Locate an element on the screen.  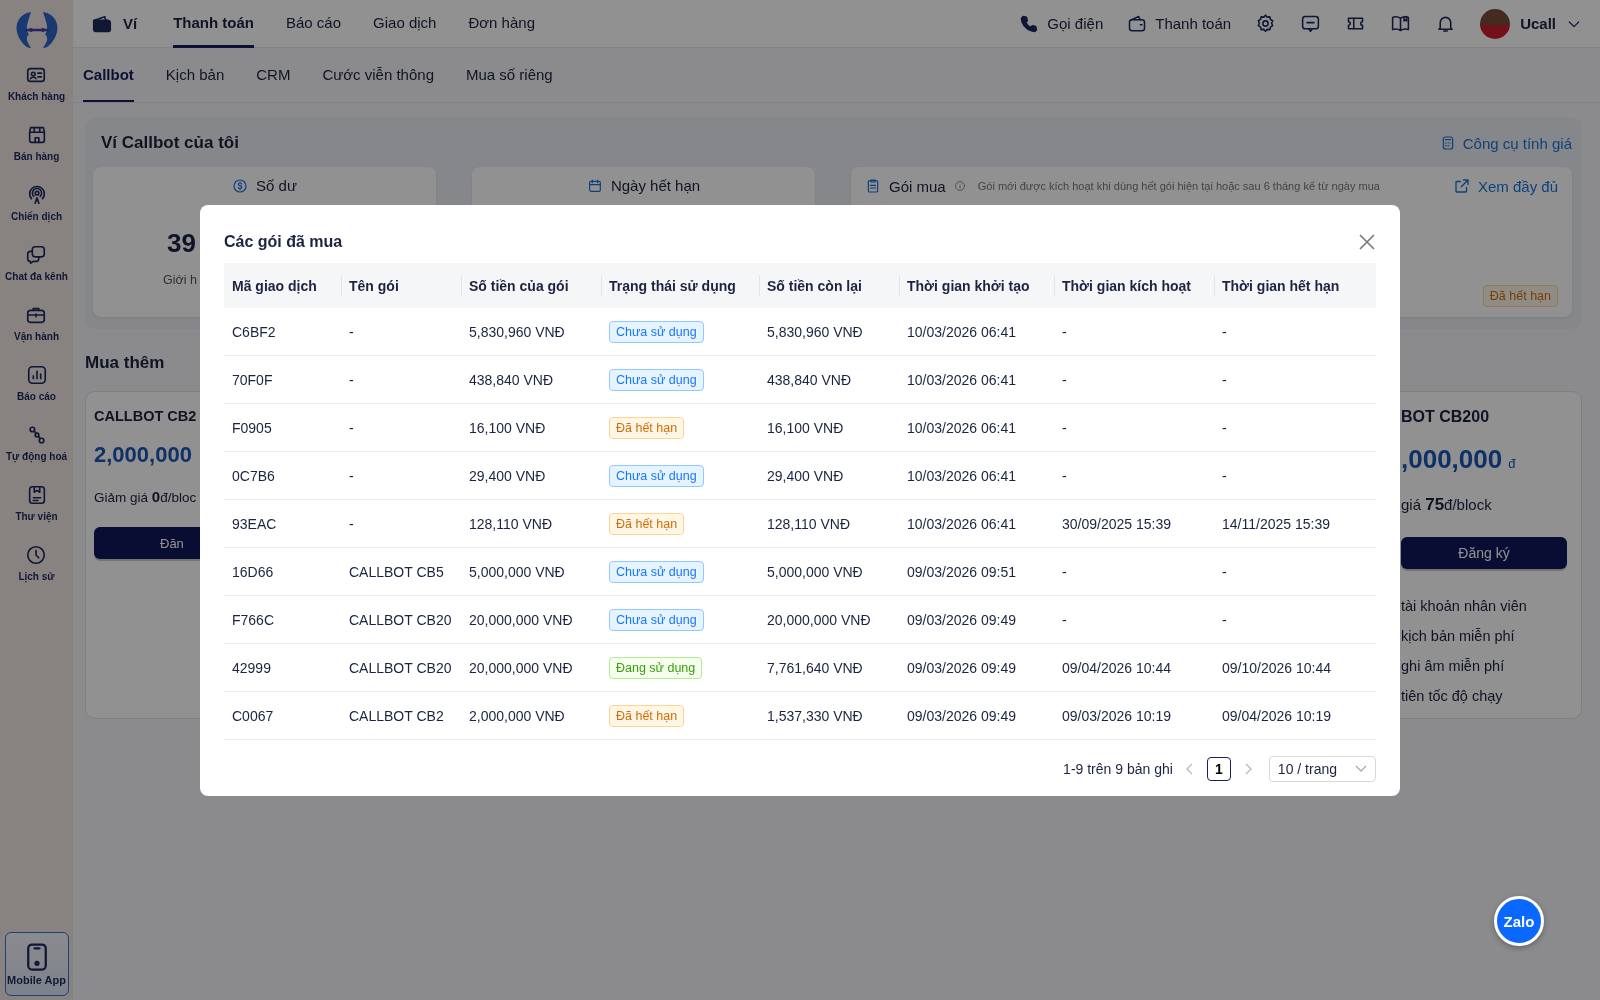
table-cell: CALLBOT CB5 is located at coordinates (401, 572).